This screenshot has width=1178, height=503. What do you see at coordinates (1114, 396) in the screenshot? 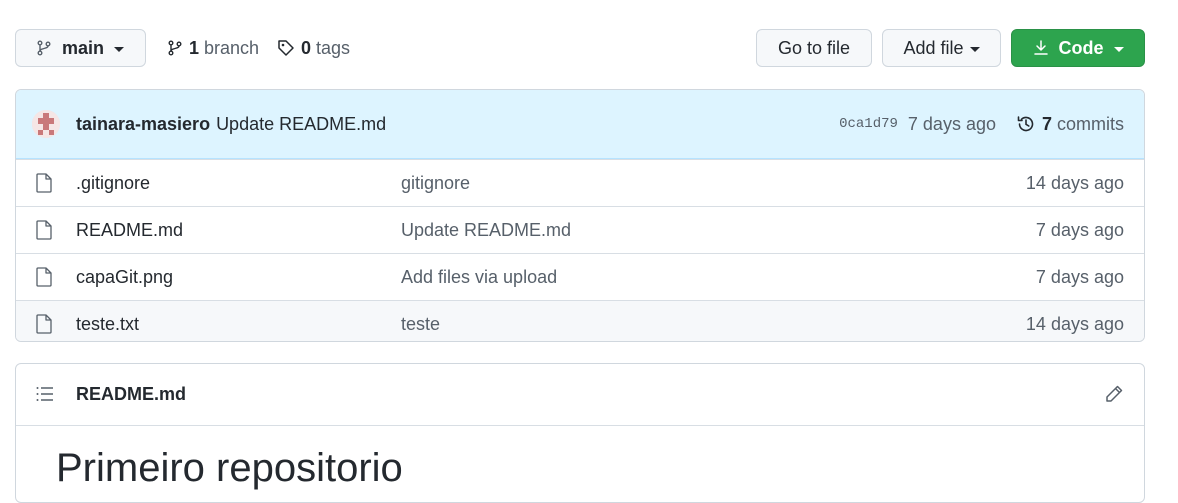
I see `pencil-icon` at bounding box center [1114, 396].